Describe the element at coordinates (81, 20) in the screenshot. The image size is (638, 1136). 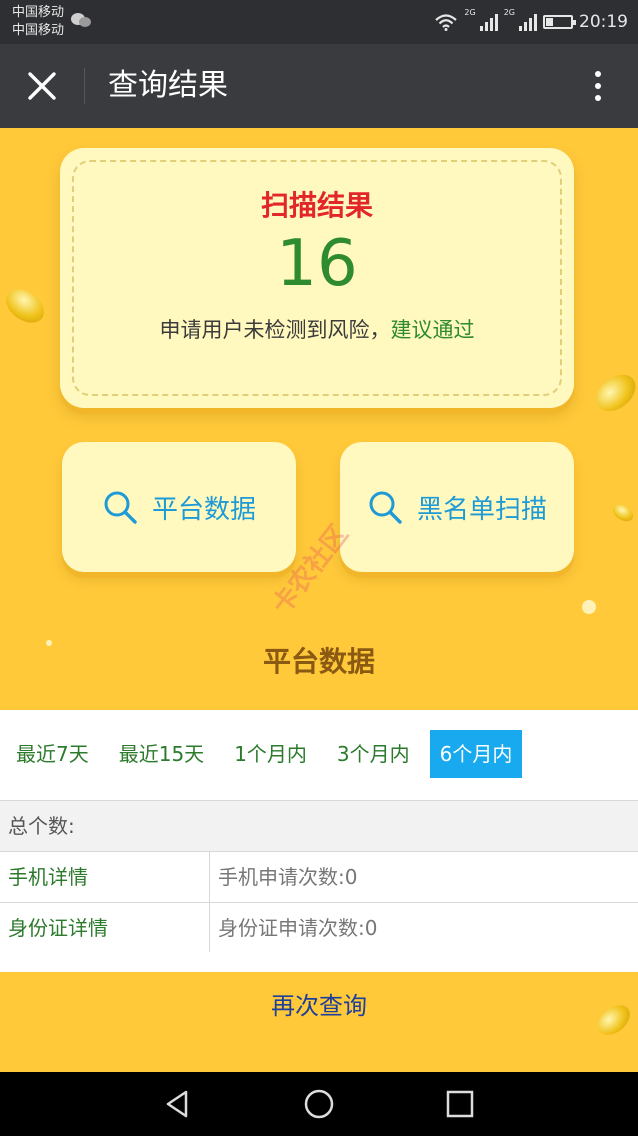
I see `wechat-icon` at that location.